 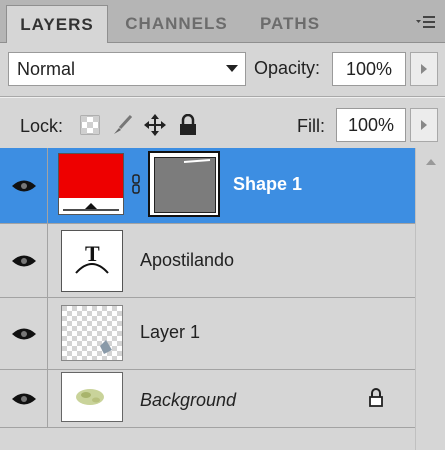 I want to click on text-layer-thumbnail: T, so click(x=92, y=261).